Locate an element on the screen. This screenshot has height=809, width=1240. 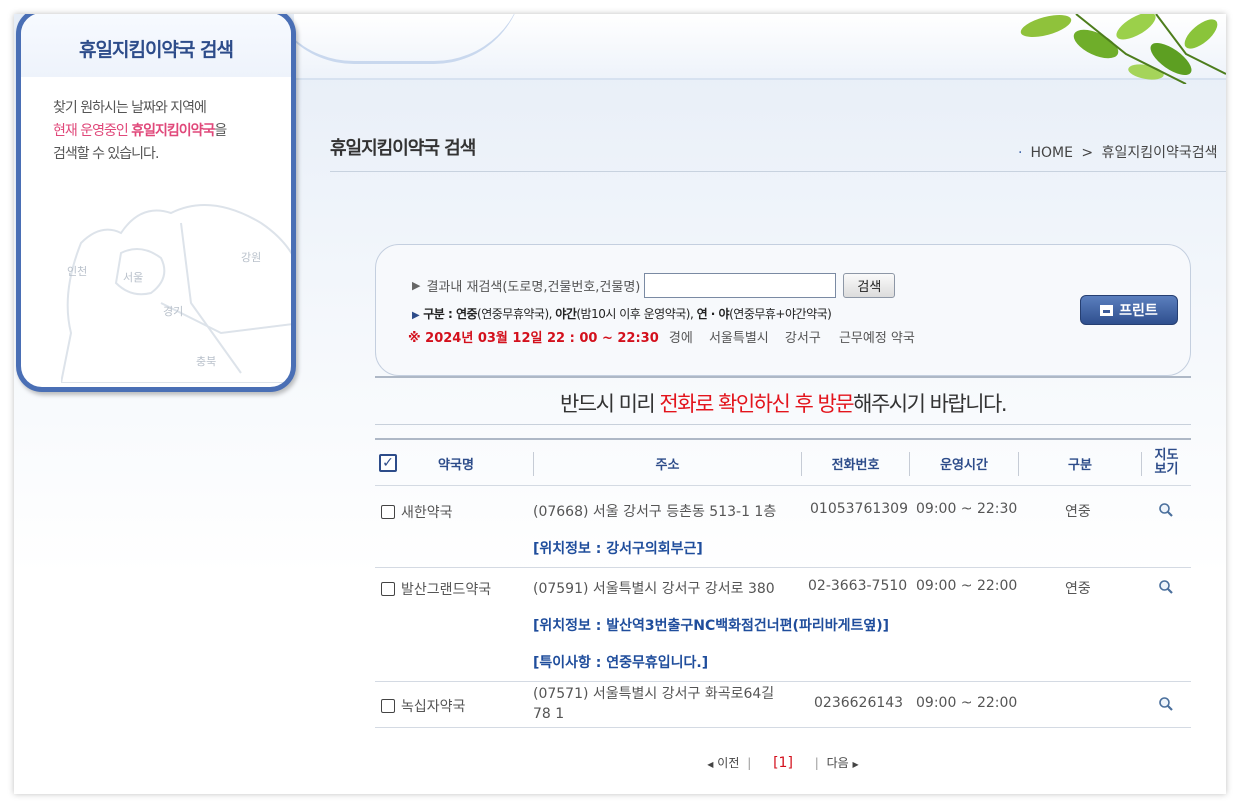
prev-arrow-icon: ◀ is located at coordinates (710, 764).